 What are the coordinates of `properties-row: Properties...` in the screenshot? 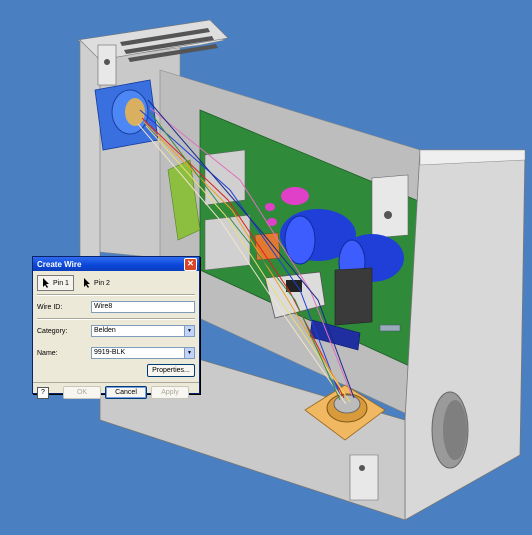 It's located at (116, 370).